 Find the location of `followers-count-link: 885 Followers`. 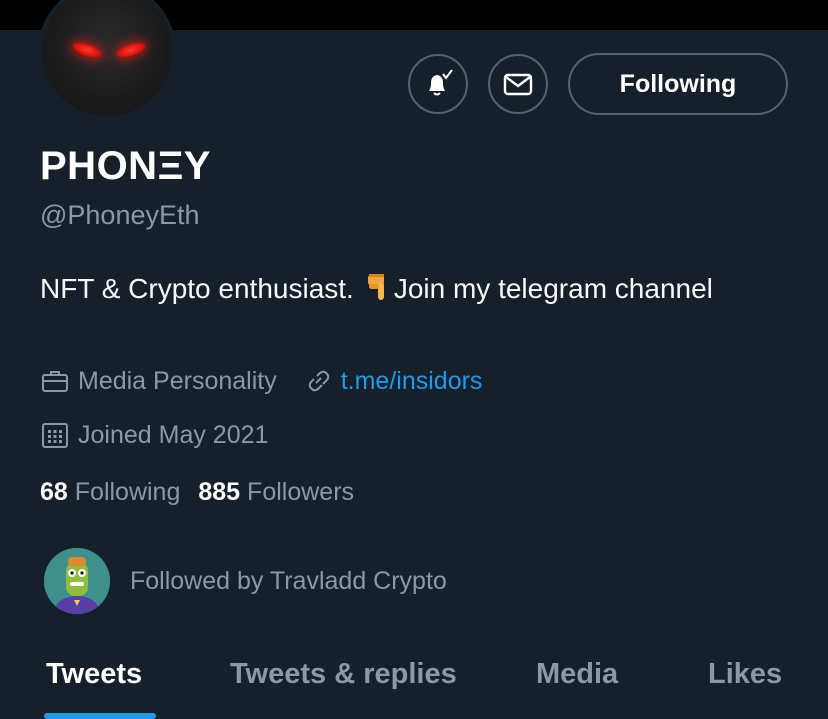

followers-count-link: 885 Followers is located at coordinates (276, 492).